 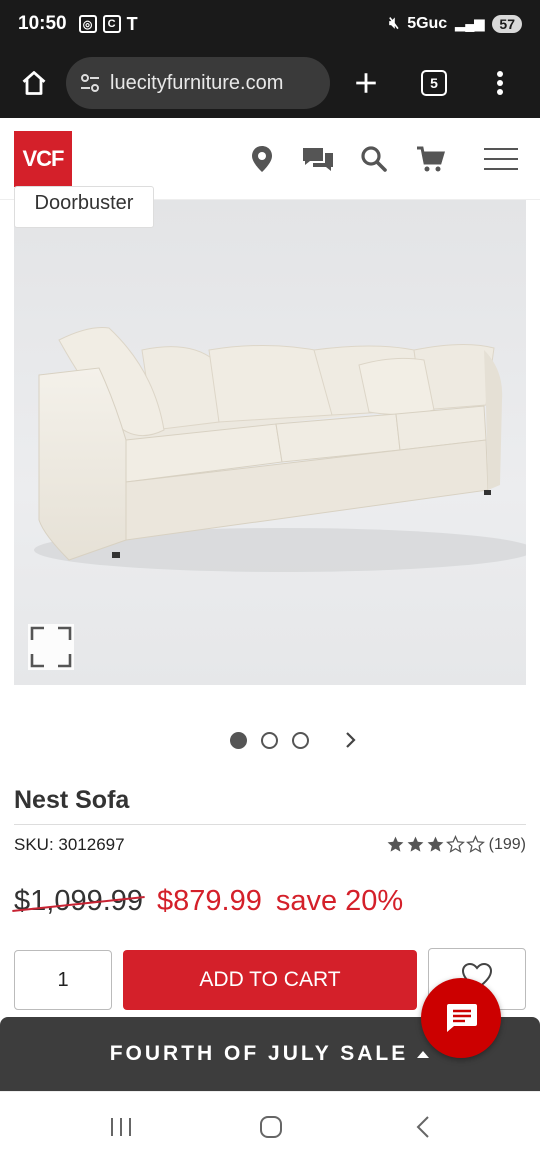 I want to click on c-app-icon: C, so click(x=111, y=24).